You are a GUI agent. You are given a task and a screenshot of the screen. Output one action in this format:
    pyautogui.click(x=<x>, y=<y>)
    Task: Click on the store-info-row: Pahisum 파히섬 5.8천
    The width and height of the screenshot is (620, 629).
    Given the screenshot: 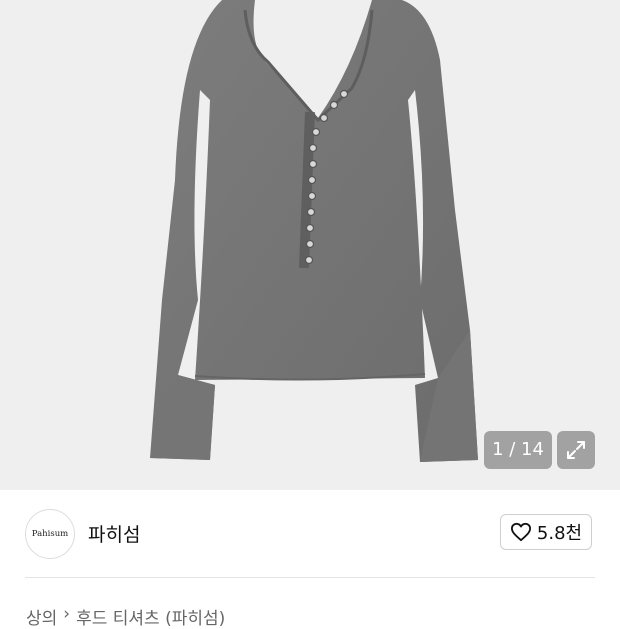 What is the action you would take?
    pyautogui.click(x=310, y=534)
    